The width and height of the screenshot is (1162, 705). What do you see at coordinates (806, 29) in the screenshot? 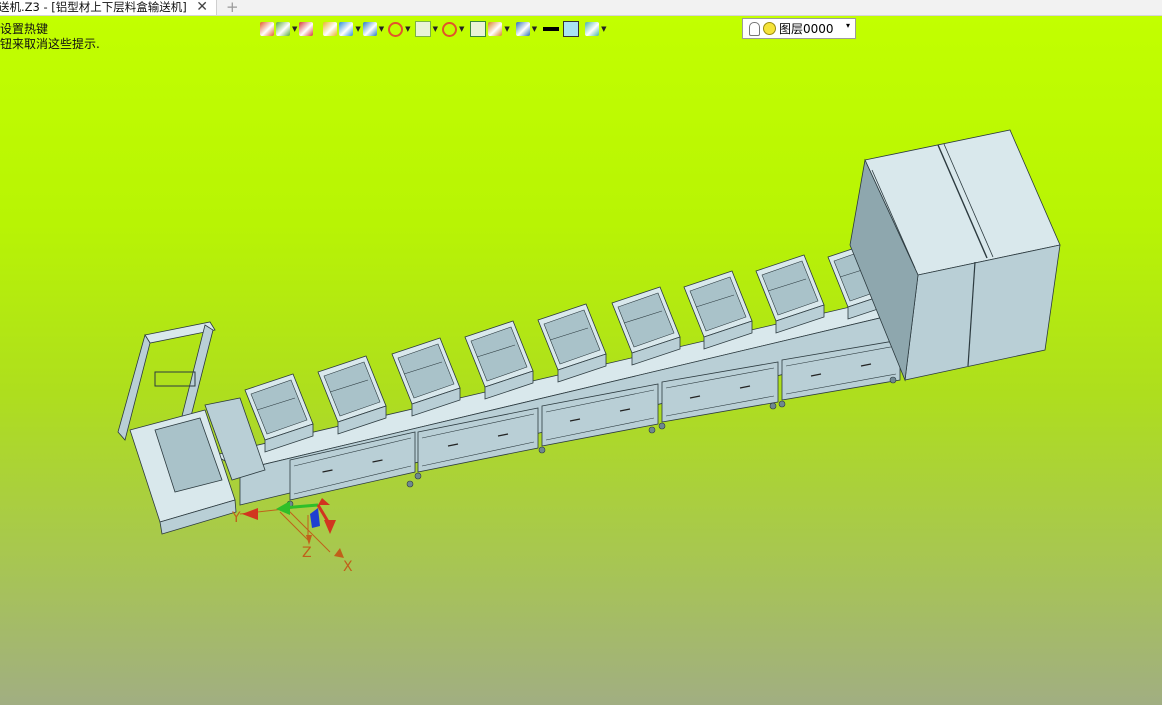
I see `layer-name: 图层0000` at bounding box center [806, 29].